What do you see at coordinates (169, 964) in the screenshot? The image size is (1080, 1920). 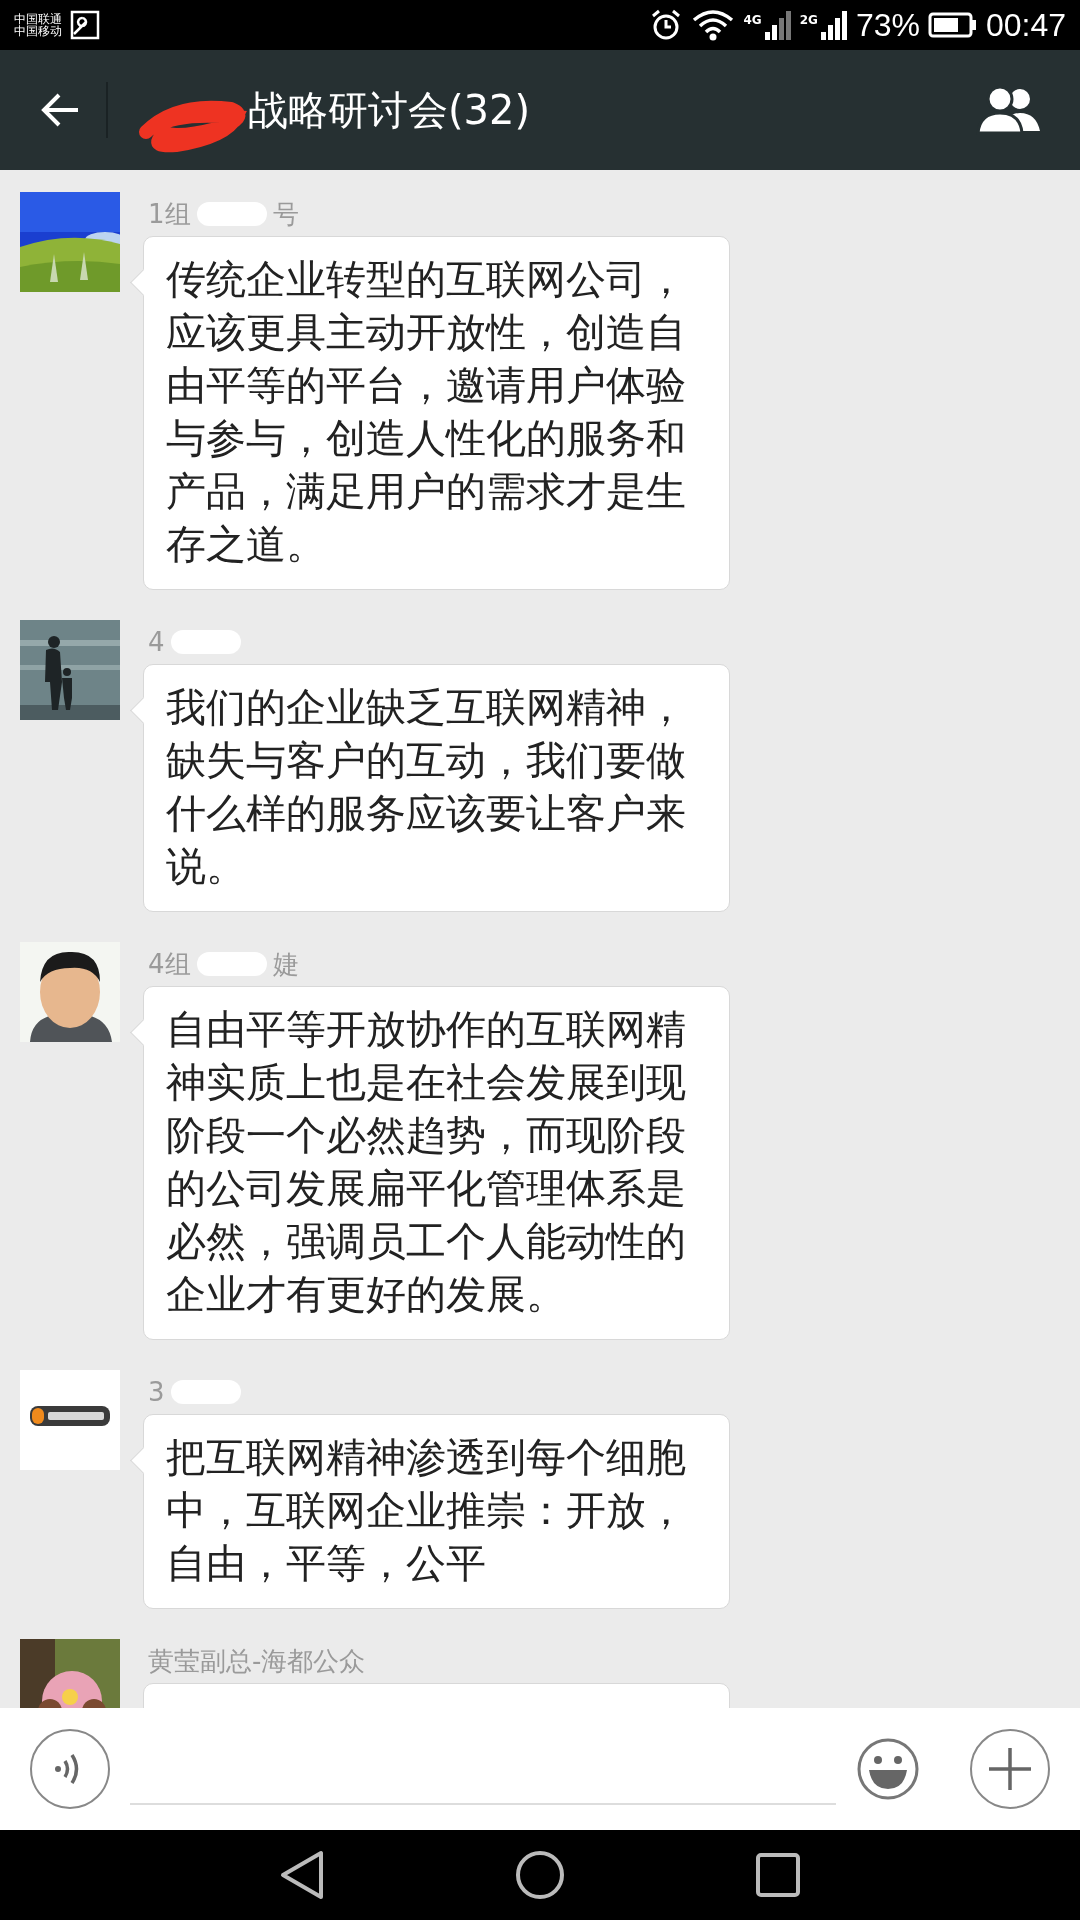 I see `sender-name: 4组` at bounding box center [169, 964].